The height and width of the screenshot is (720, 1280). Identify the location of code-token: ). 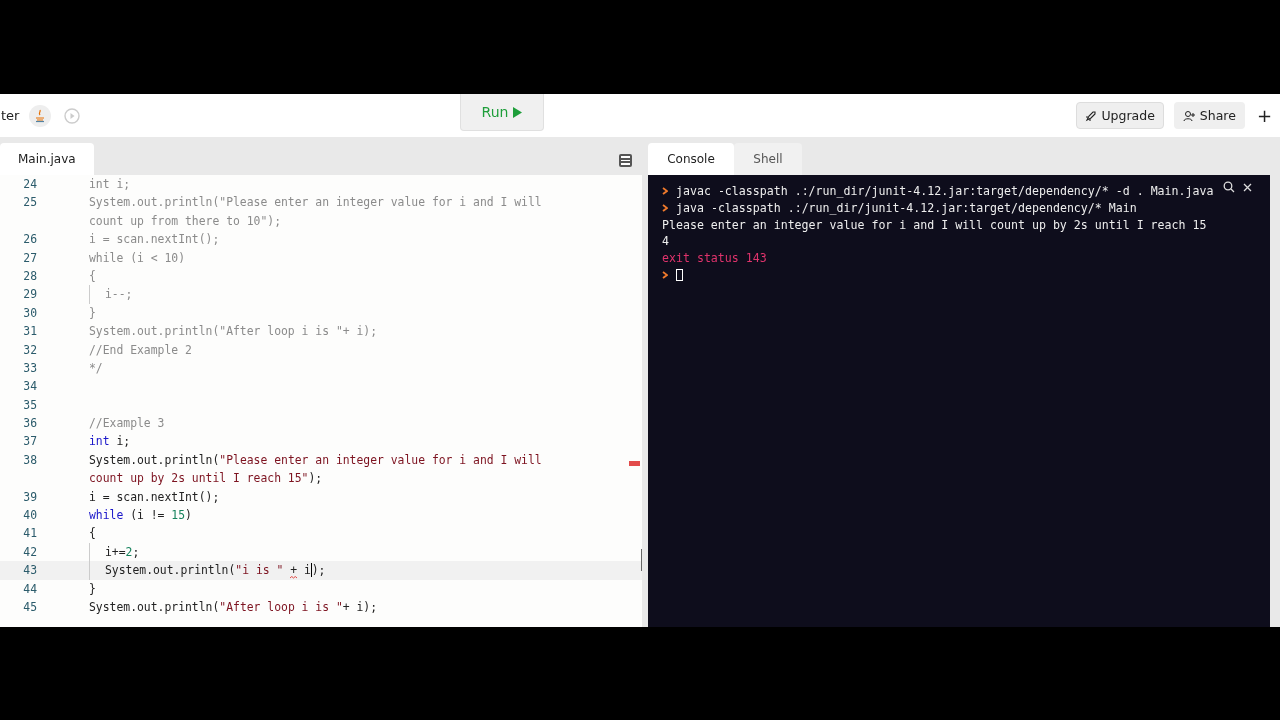
(188, 516).